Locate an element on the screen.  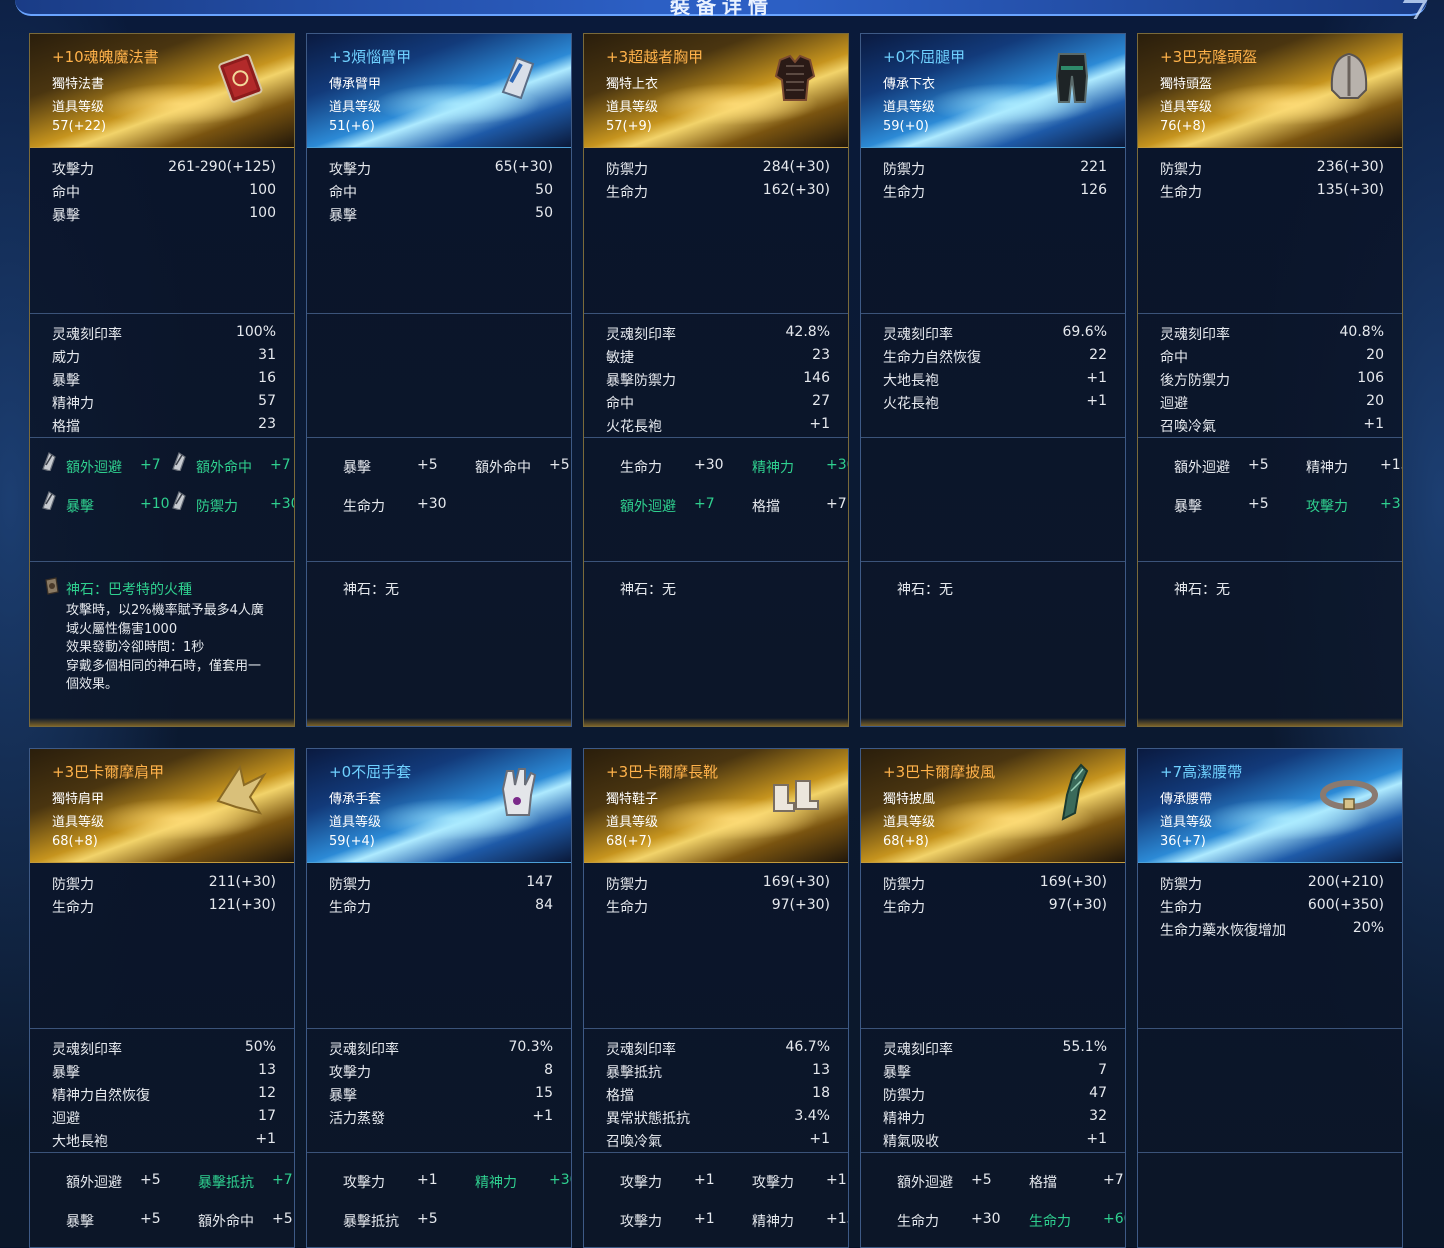
stat-value: 27 is located at coordinates (821, 401).